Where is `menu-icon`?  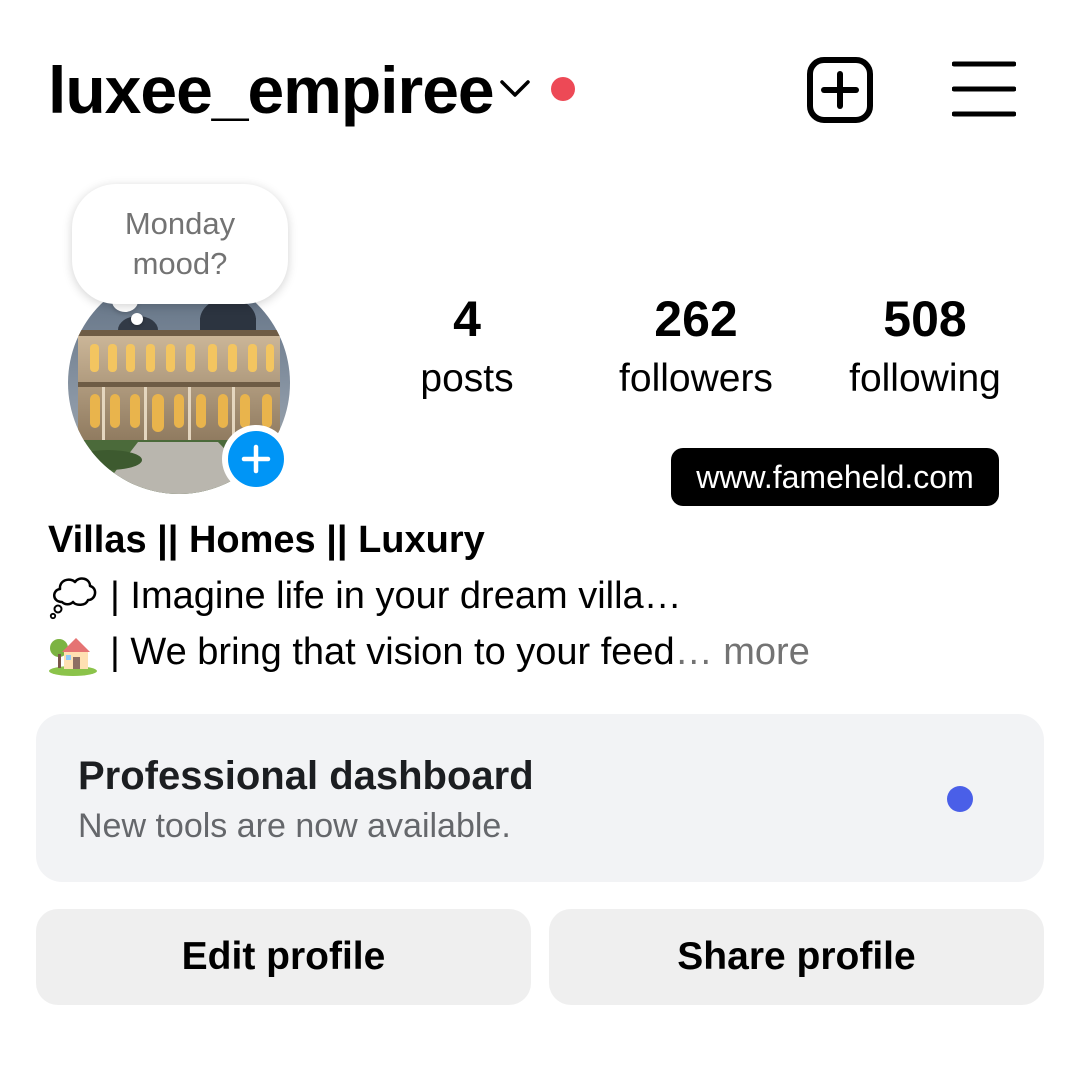 menu-icon is located at coordinates (984, 89).